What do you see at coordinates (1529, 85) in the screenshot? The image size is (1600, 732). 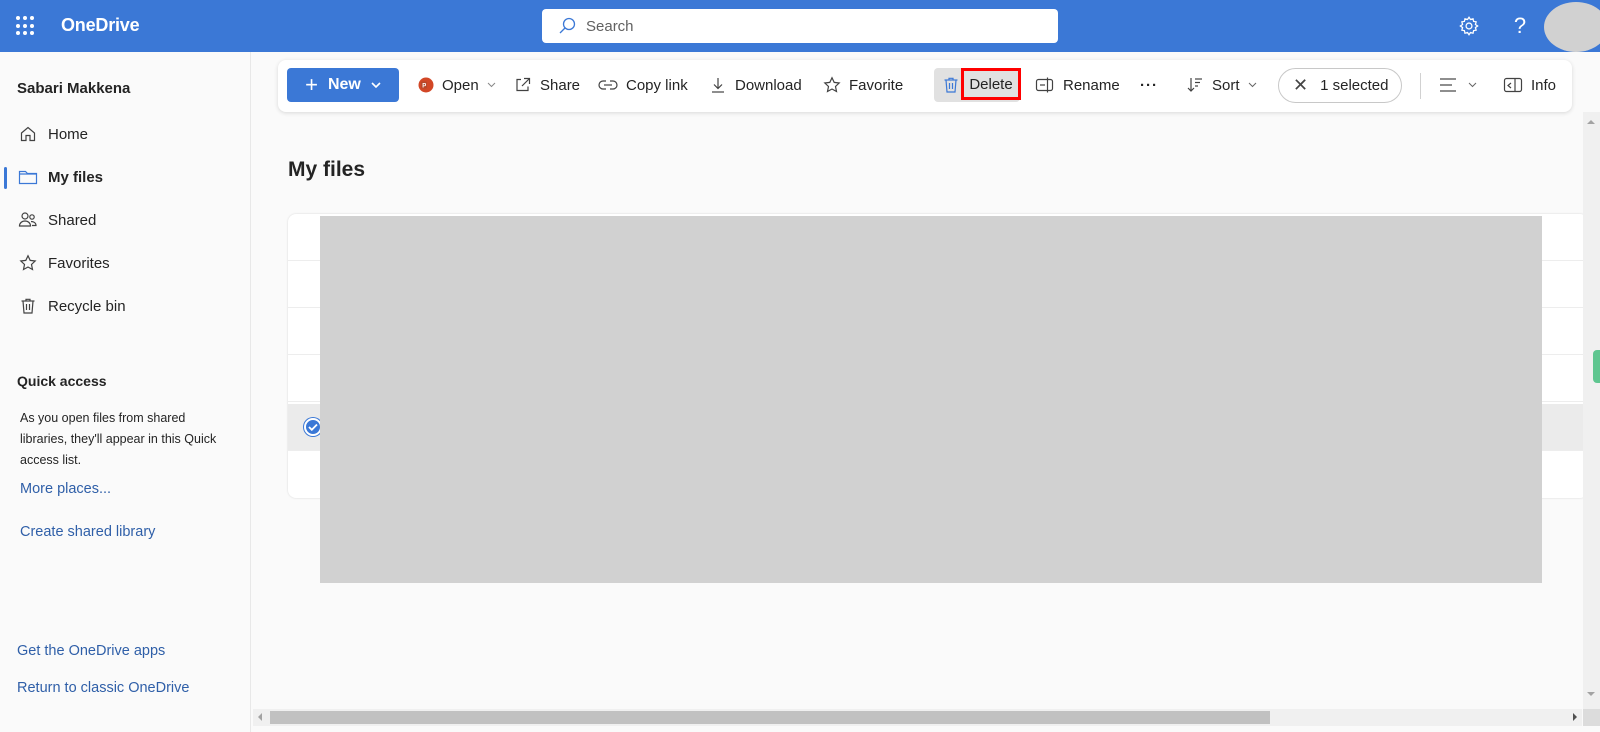 I see `info-button: Info` at bounding box center [1529, 85].